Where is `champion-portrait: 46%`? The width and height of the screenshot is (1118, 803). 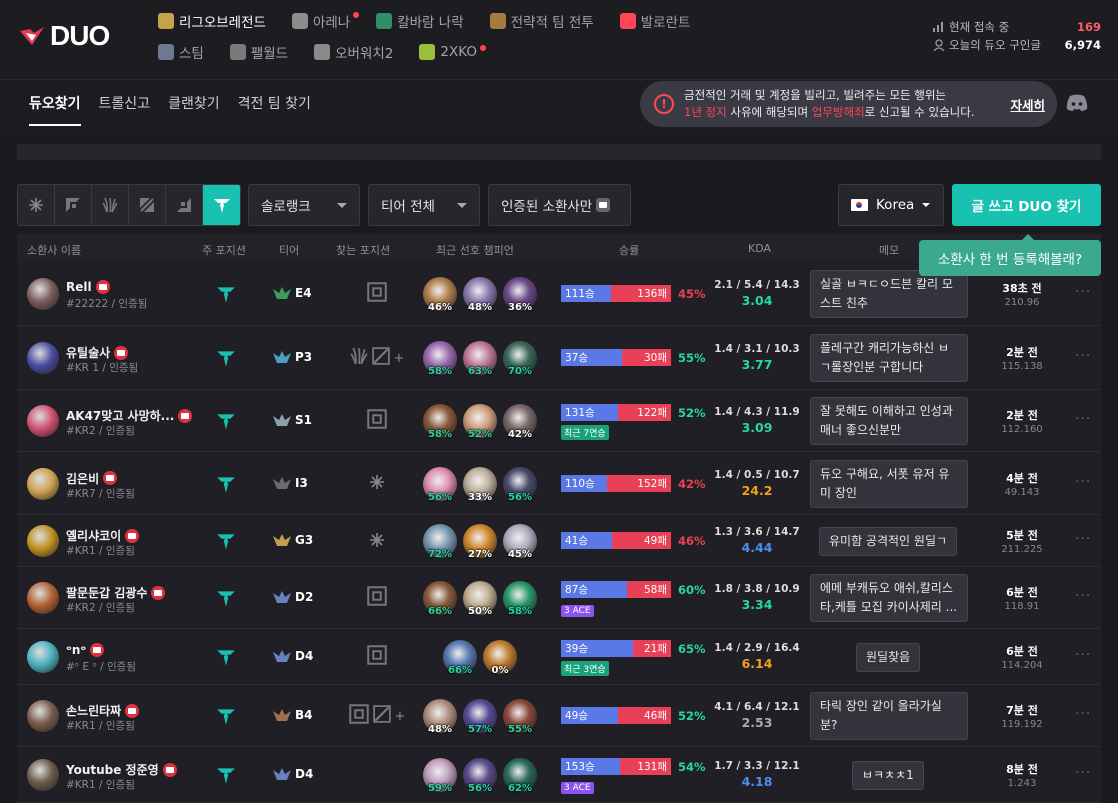
champion-portrait: 46% is located at coordinates (440, 295).